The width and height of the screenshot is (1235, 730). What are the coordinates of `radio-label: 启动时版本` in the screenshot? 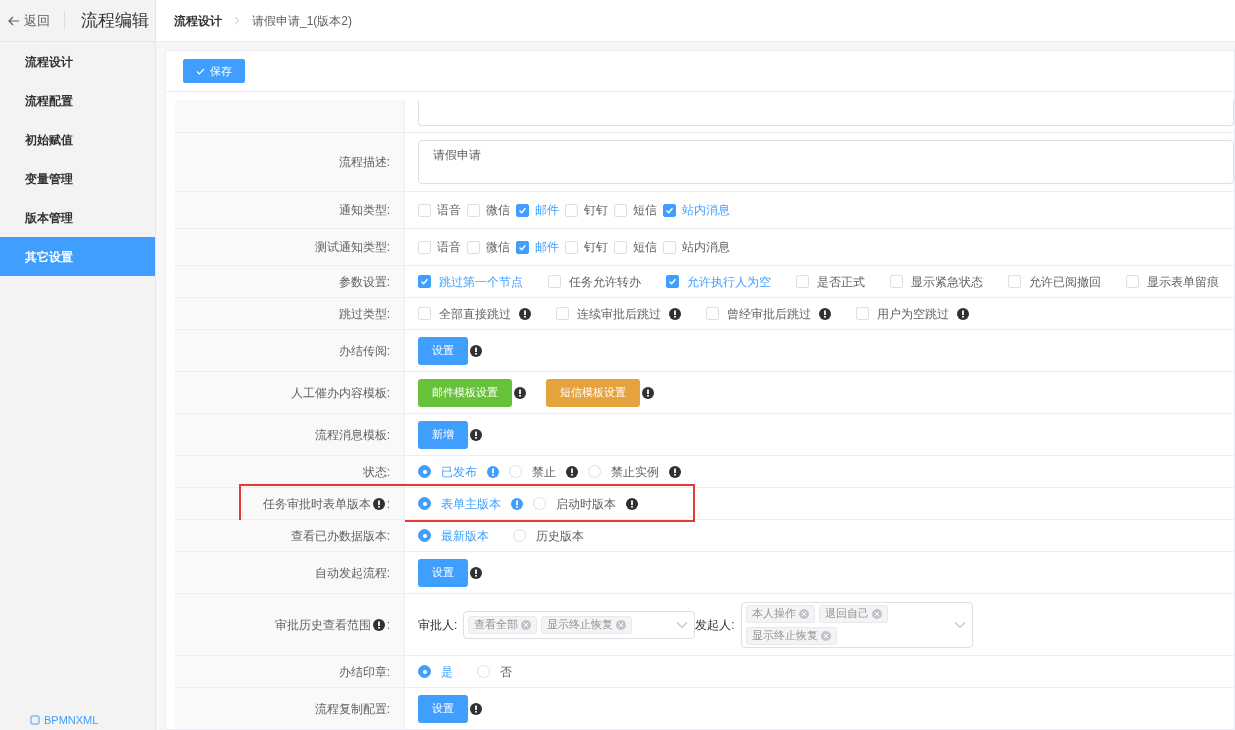 It's located at (586, 504).